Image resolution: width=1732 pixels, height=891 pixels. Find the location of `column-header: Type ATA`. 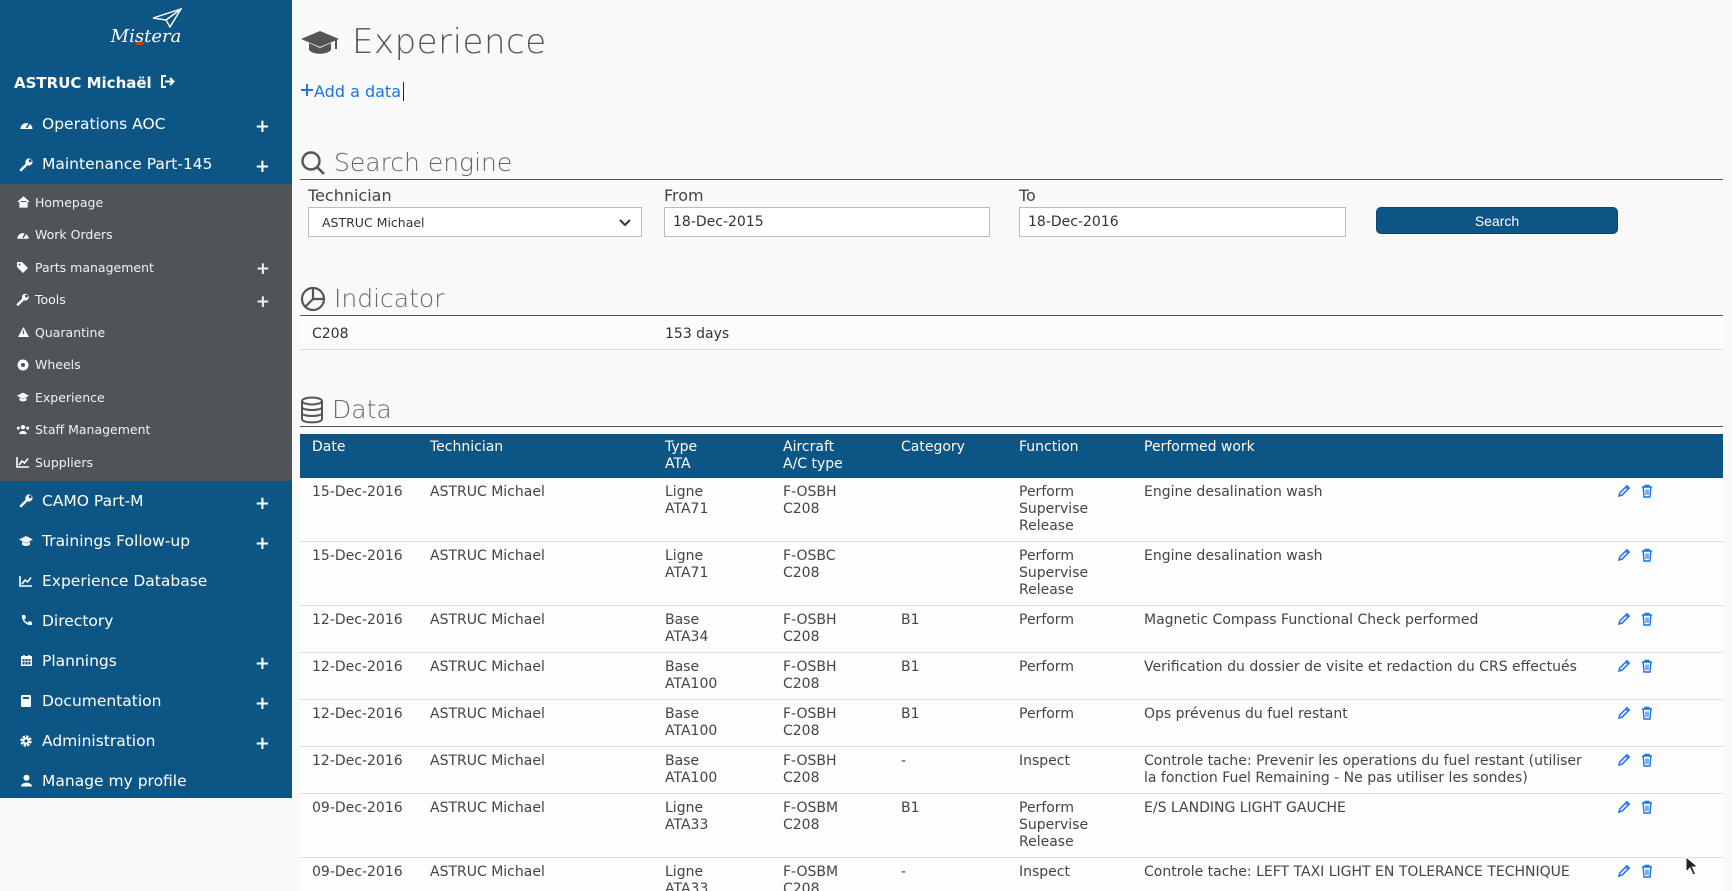

column-header: Type ATA is located at coordinates (712, 456).